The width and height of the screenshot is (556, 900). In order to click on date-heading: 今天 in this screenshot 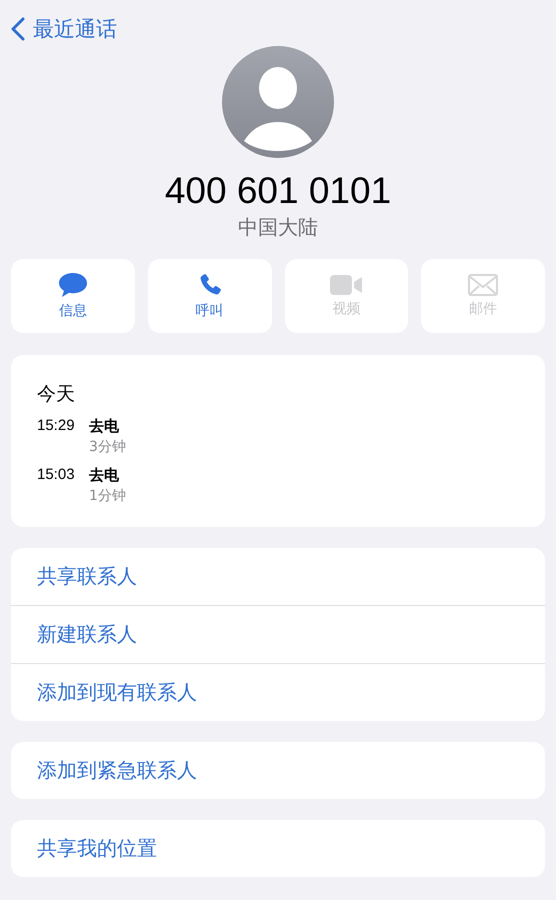, I will do `click(56, 394)`.